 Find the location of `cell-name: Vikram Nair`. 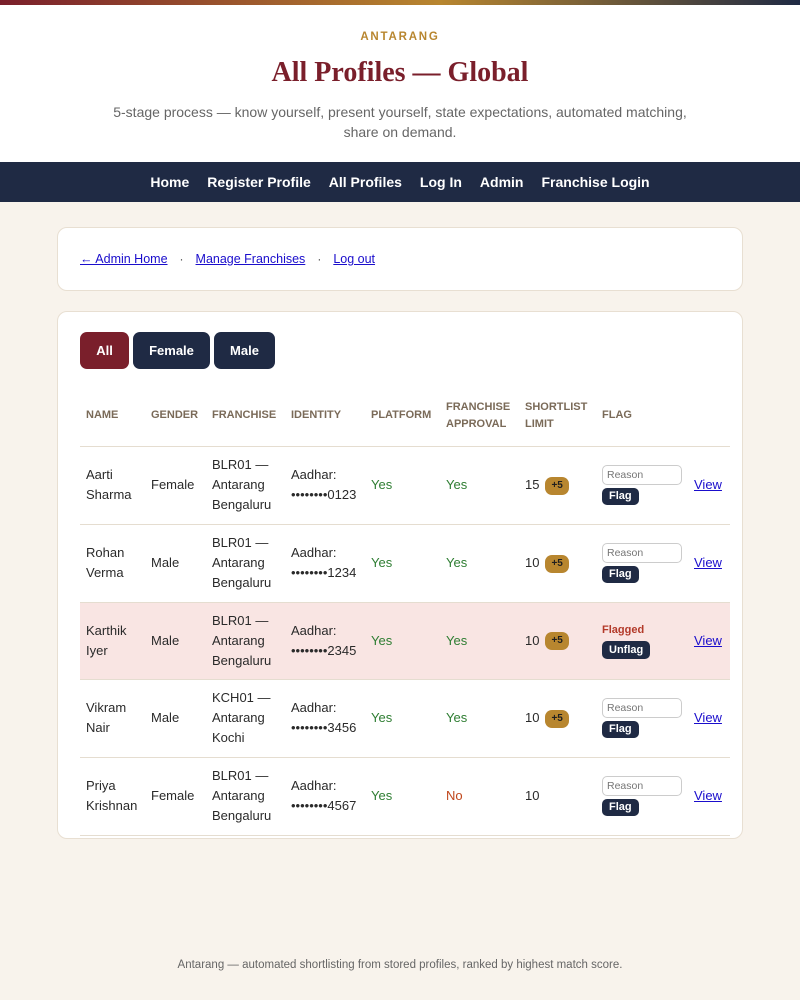

cell-name: Vikram Nair is located at coordinates (112, 718).